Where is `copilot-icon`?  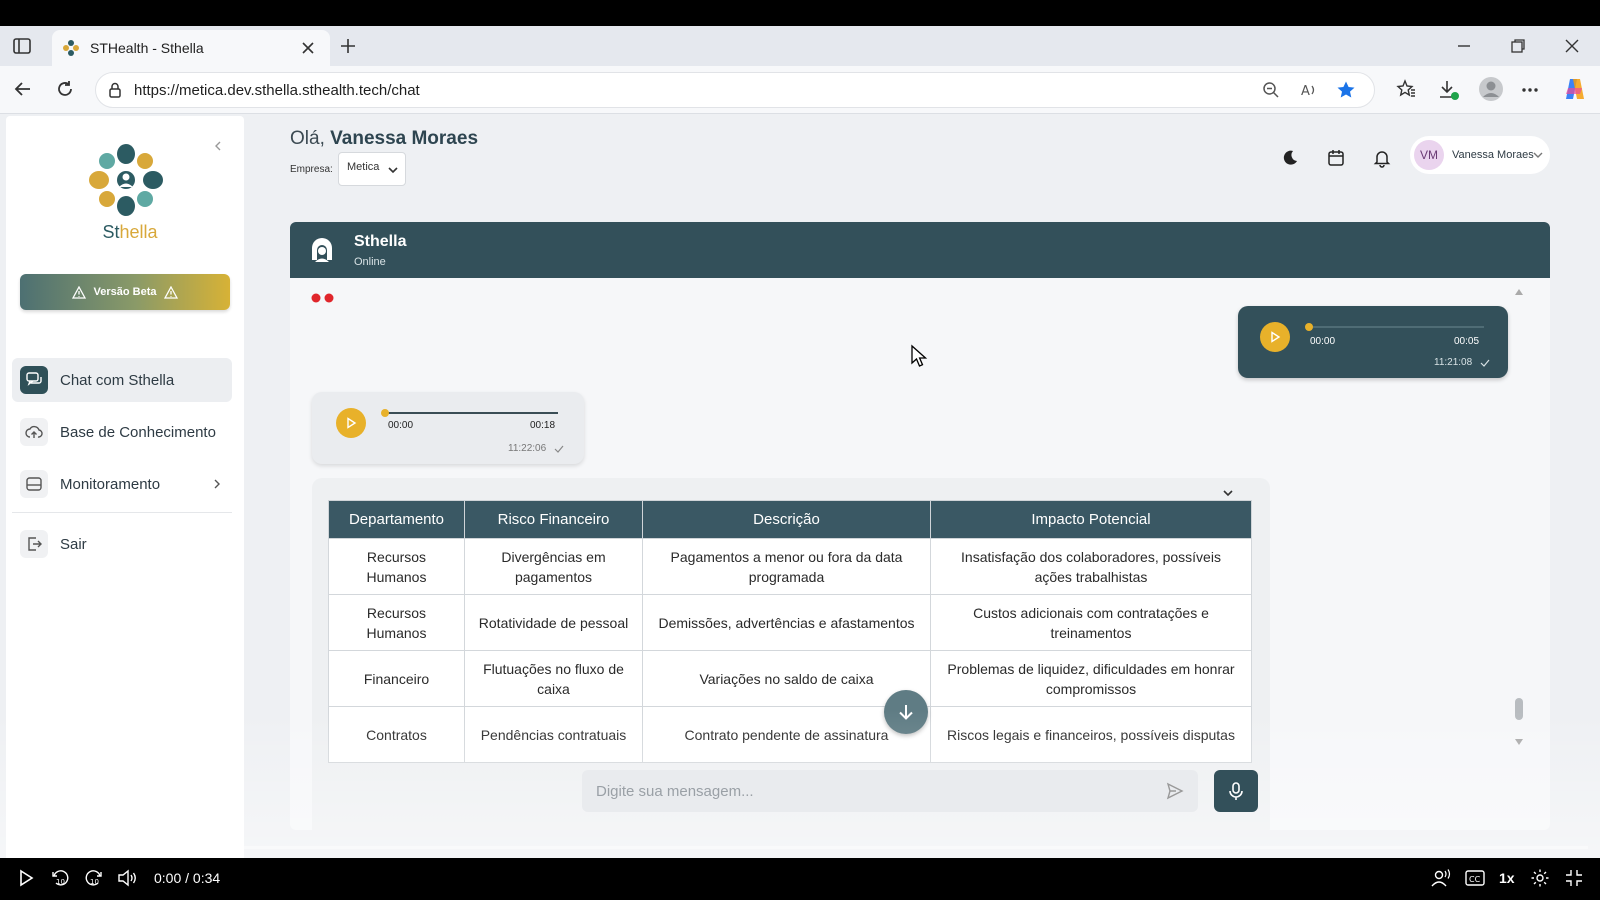 copilot-icon is located at coordinates (1575, 89).